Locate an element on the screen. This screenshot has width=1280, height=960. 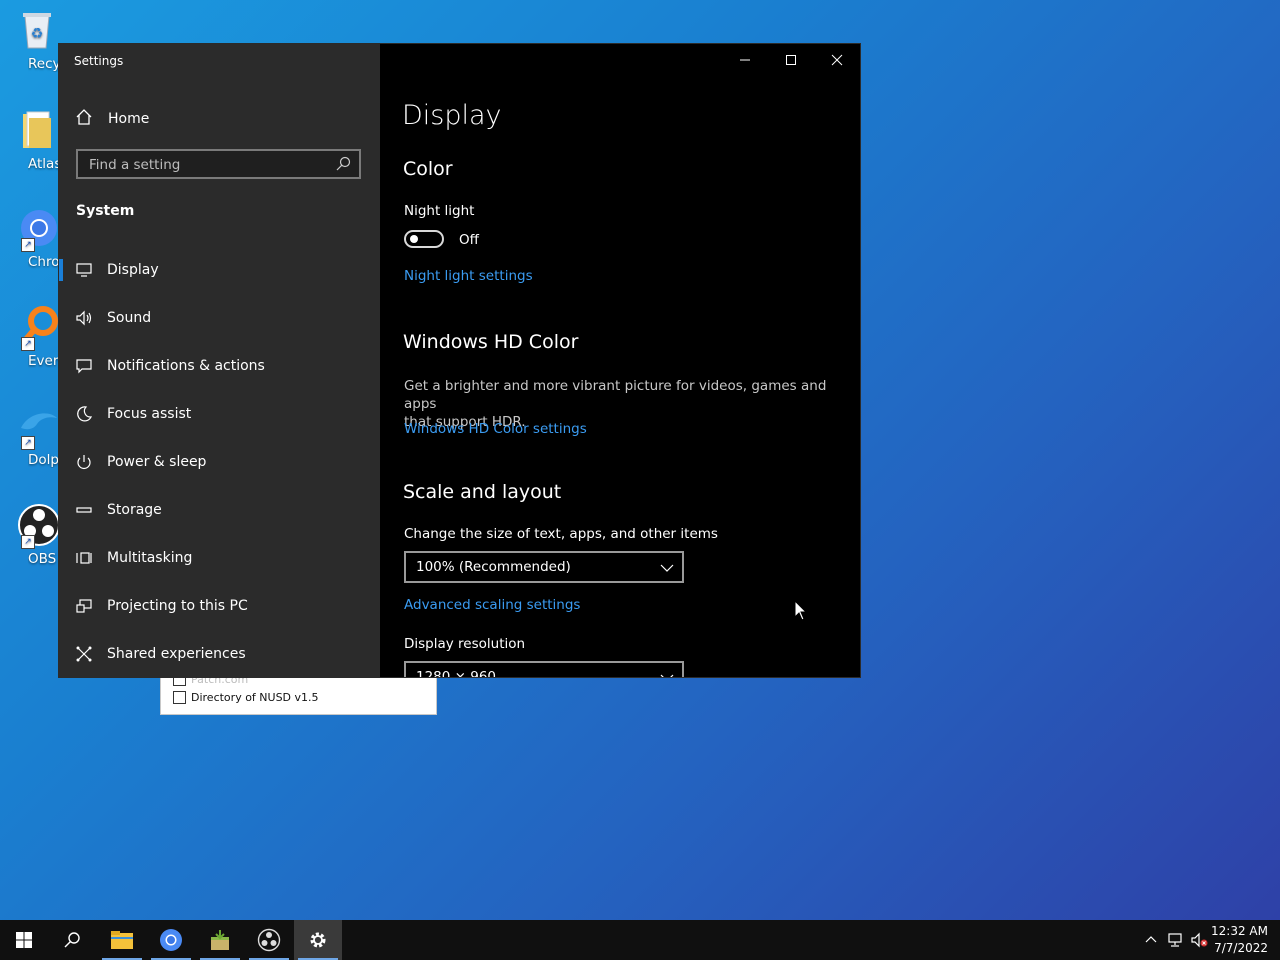
recycle-bin-icon: ♻ is located at coordinates (37, 30).